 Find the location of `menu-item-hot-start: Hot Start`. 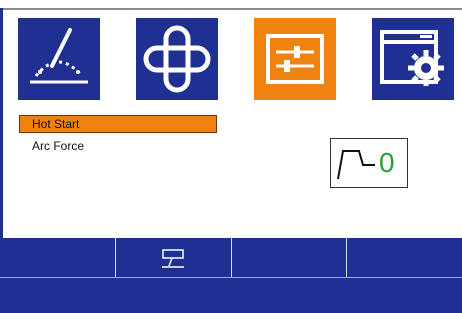

menu-item-hot-start: Hot Start is located at coordinates (118, 124).